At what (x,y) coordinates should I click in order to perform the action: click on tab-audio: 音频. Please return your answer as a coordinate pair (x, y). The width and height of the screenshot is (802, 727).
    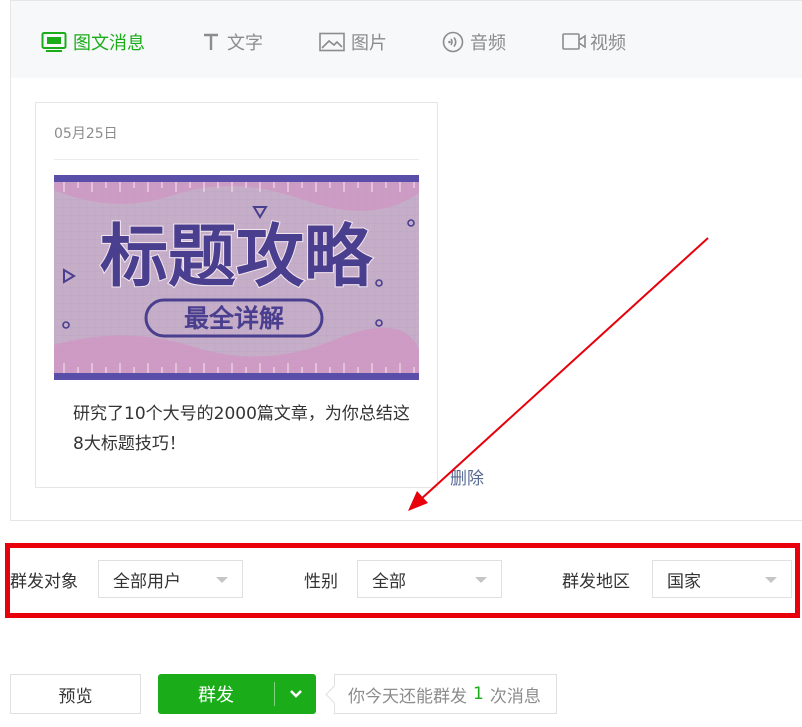
    Looking at the image, I should click on (474, 42).